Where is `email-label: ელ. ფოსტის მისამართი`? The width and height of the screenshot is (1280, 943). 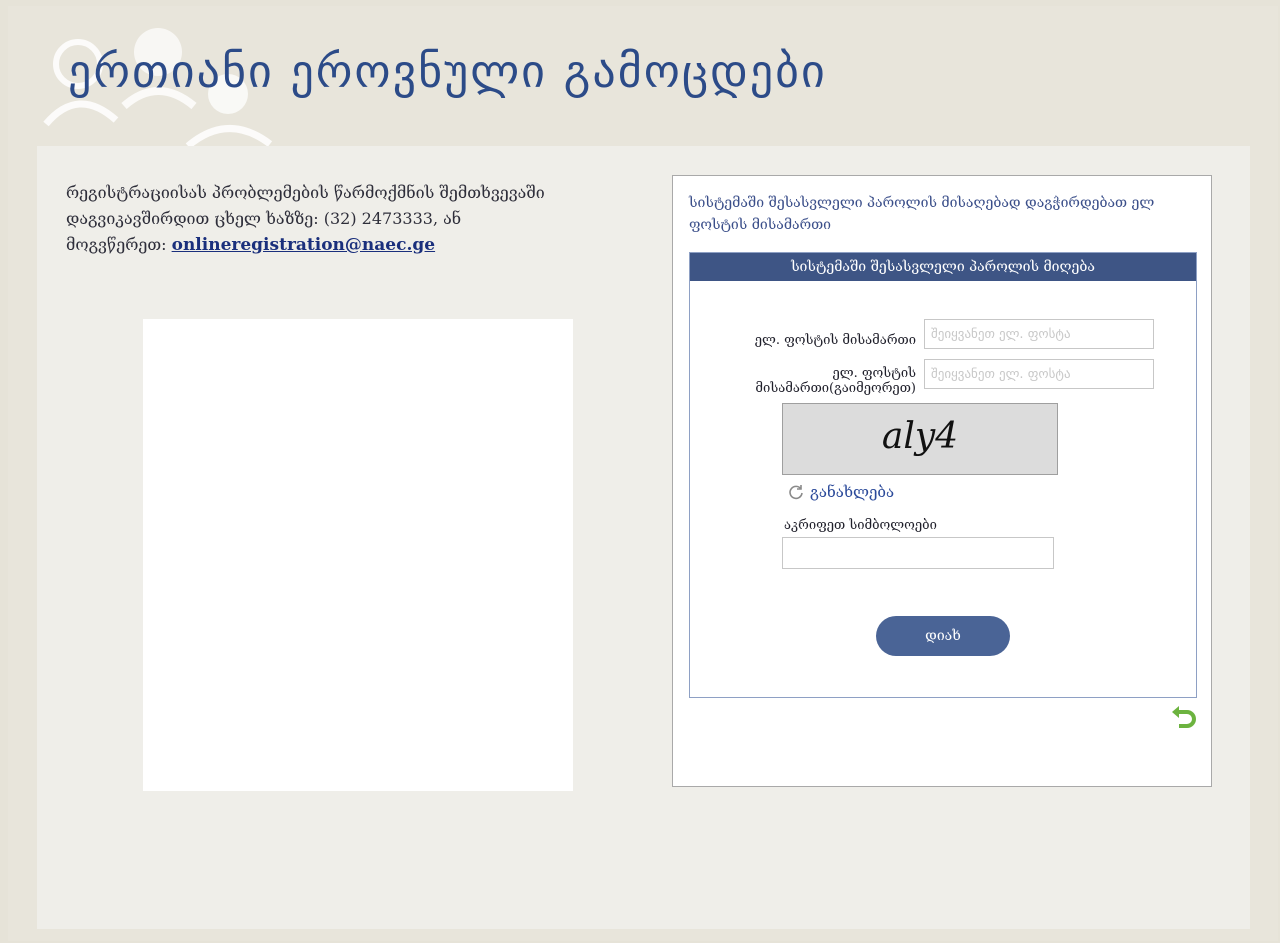
email-label: ელ. ფოსტის მისამართი is located at coordinates (835, 340).